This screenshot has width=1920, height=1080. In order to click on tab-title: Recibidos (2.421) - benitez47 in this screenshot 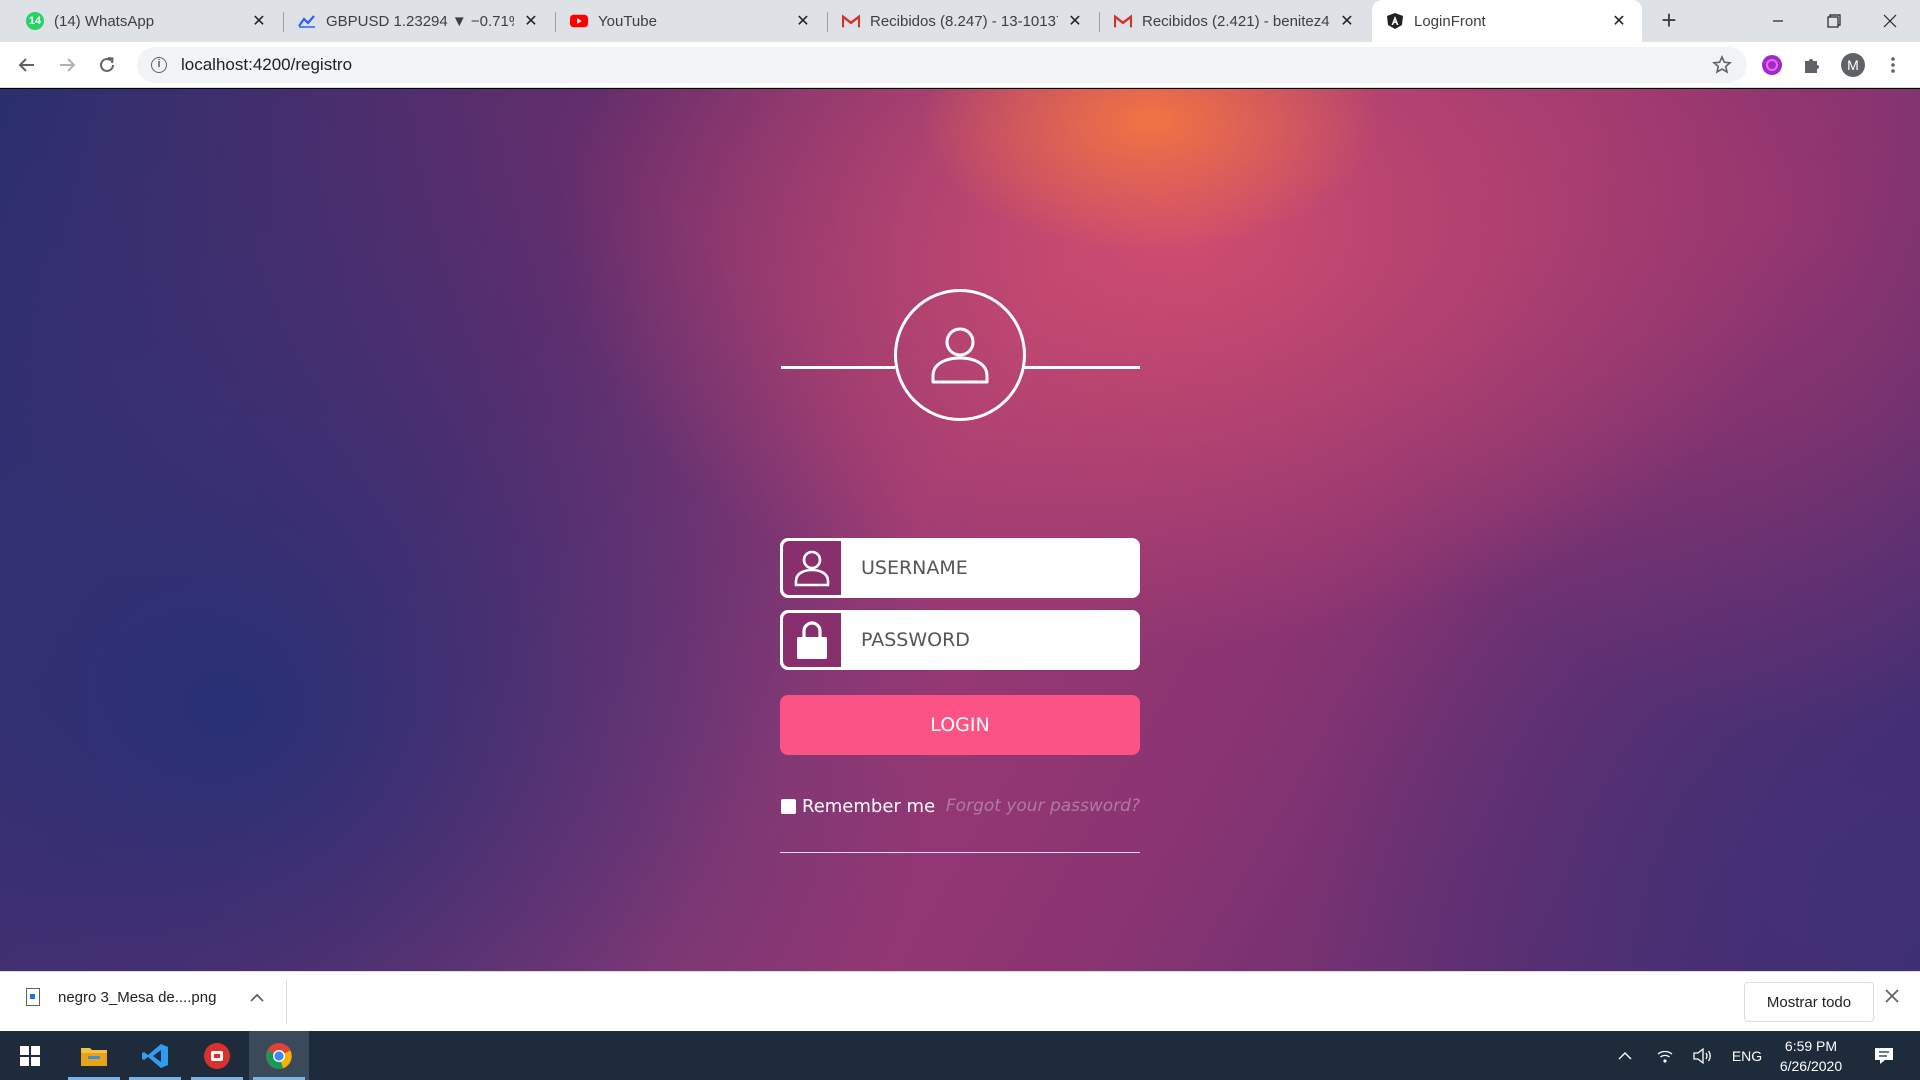, I will do `click(1236, 21)`.